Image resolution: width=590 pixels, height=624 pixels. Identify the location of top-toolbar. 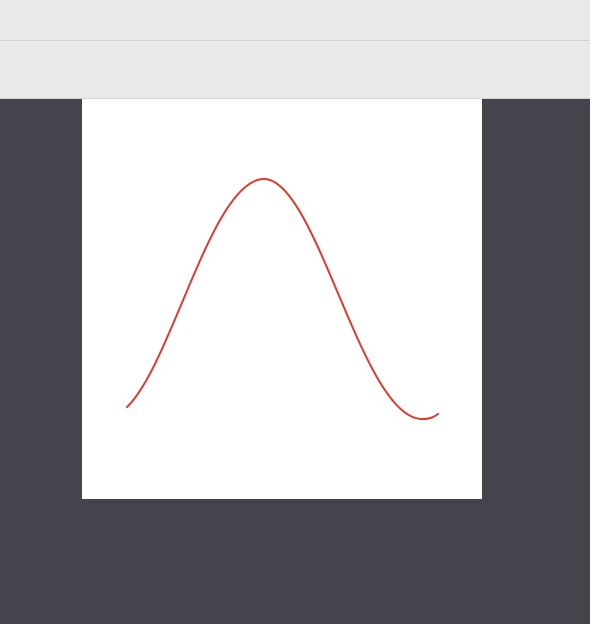
(295, 20).